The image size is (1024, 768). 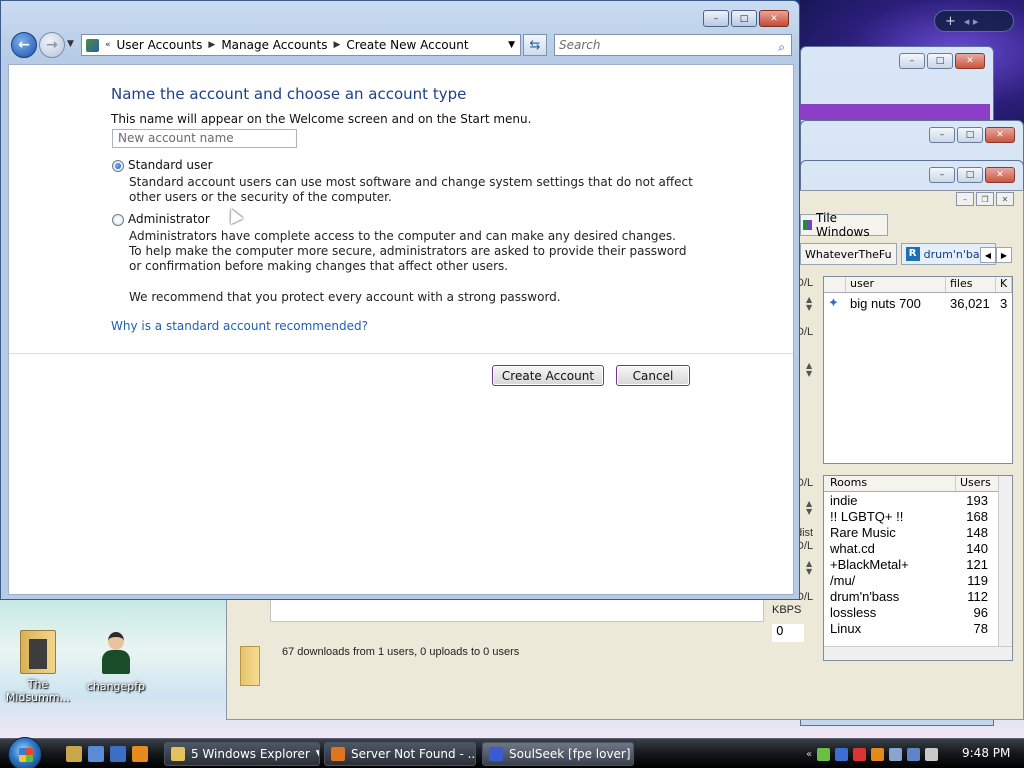 What do you see at coordinates (496, 754) in the screenshot?
I see `soulseek-icon` at bounding box center [496, 754].